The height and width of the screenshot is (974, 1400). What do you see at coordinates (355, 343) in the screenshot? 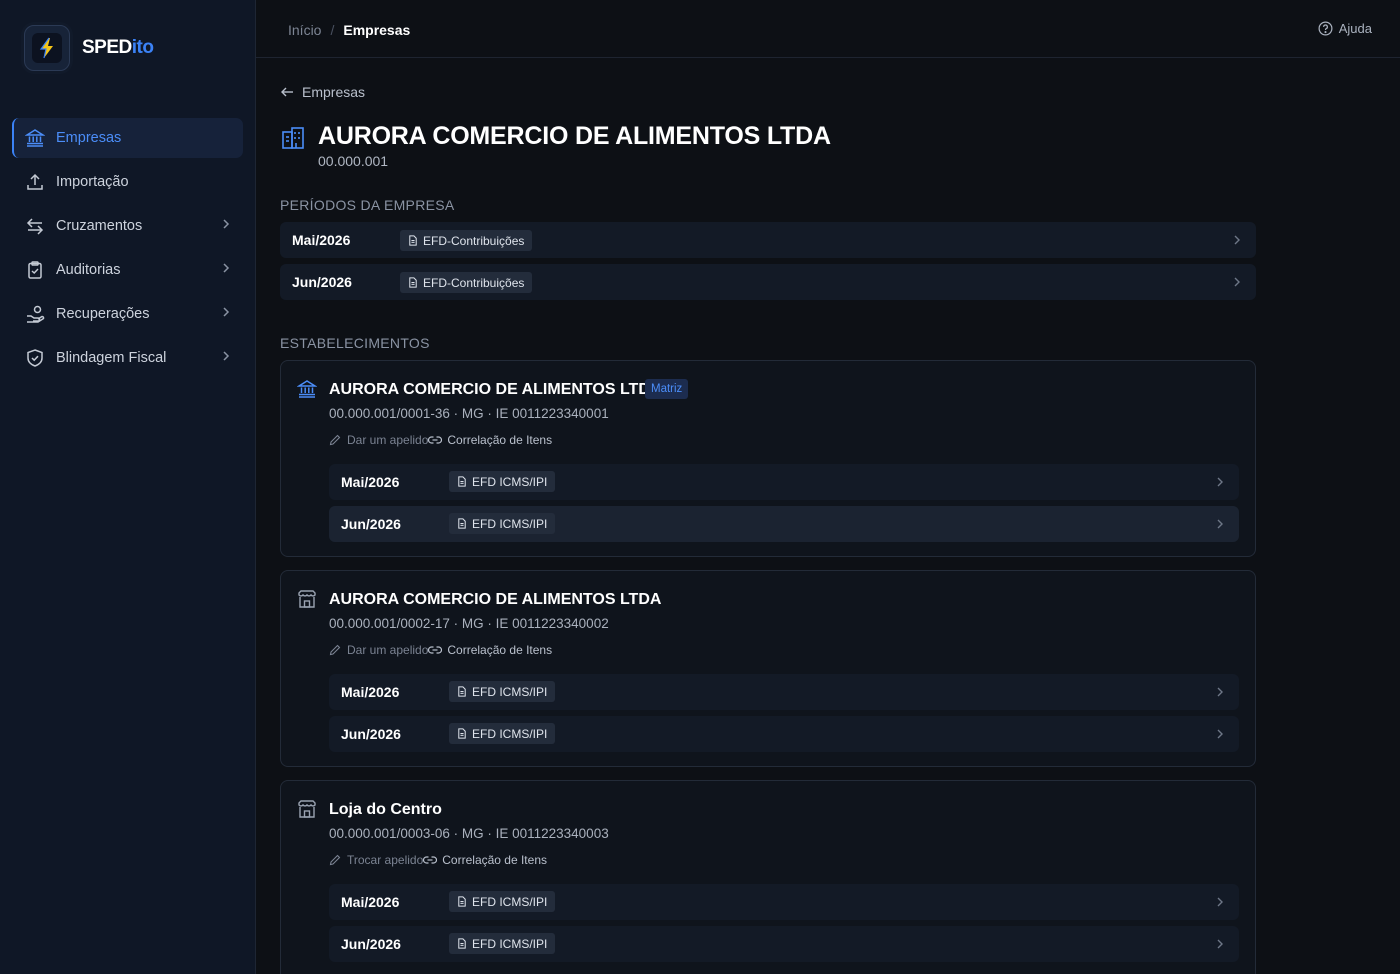
I see `establishments-section-label: ESTABELECIMENTOS` at bounding box center [355, 343].